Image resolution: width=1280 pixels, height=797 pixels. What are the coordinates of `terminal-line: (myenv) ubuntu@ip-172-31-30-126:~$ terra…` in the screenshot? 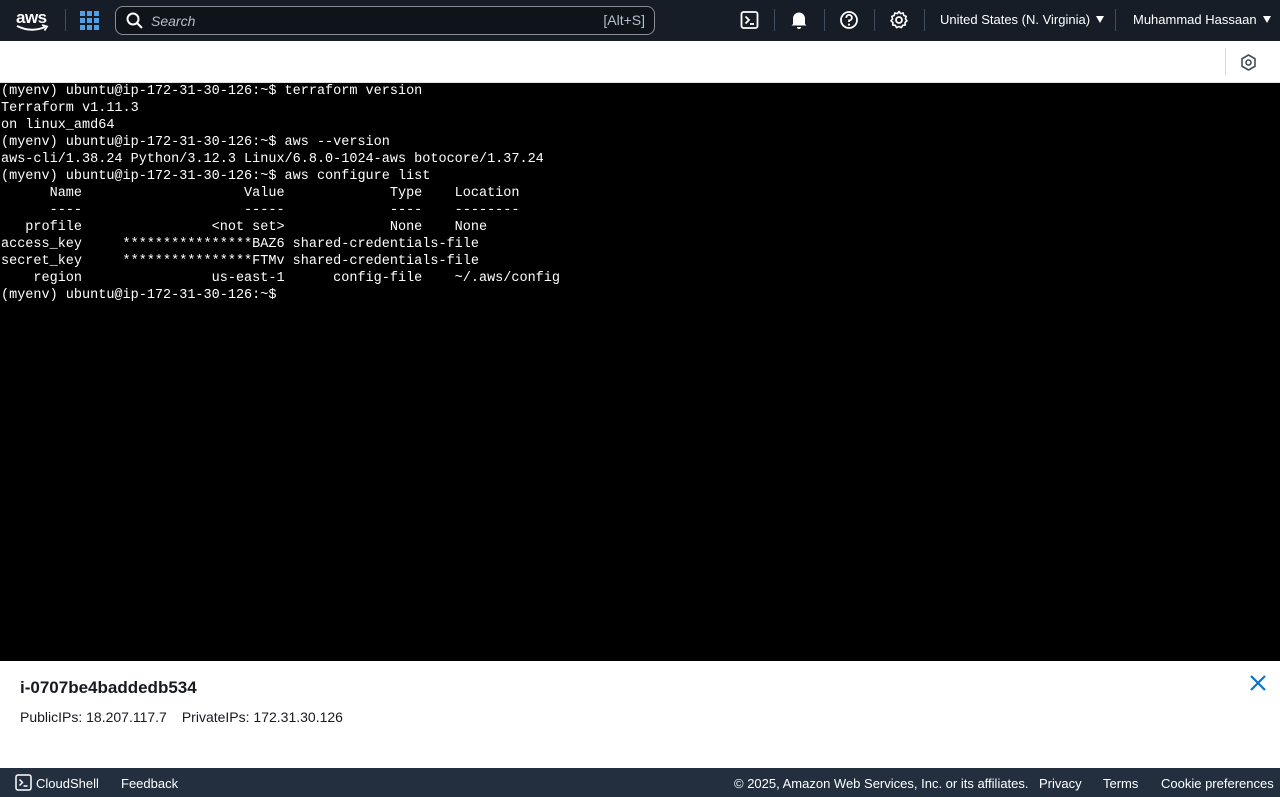 It's located at (212, 91).